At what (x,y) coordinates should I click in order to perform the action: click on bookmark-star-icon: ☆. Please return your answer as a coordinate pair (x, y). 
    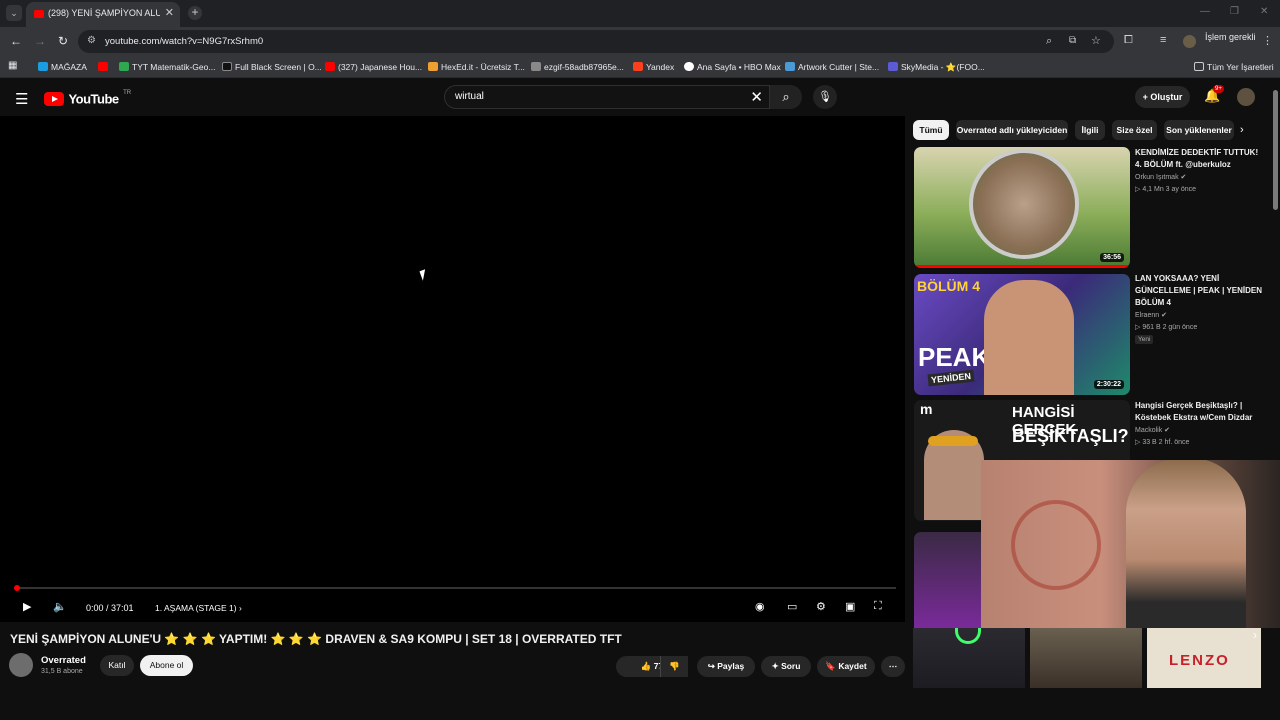
    Looking at the image, I should click on (1096, 40).